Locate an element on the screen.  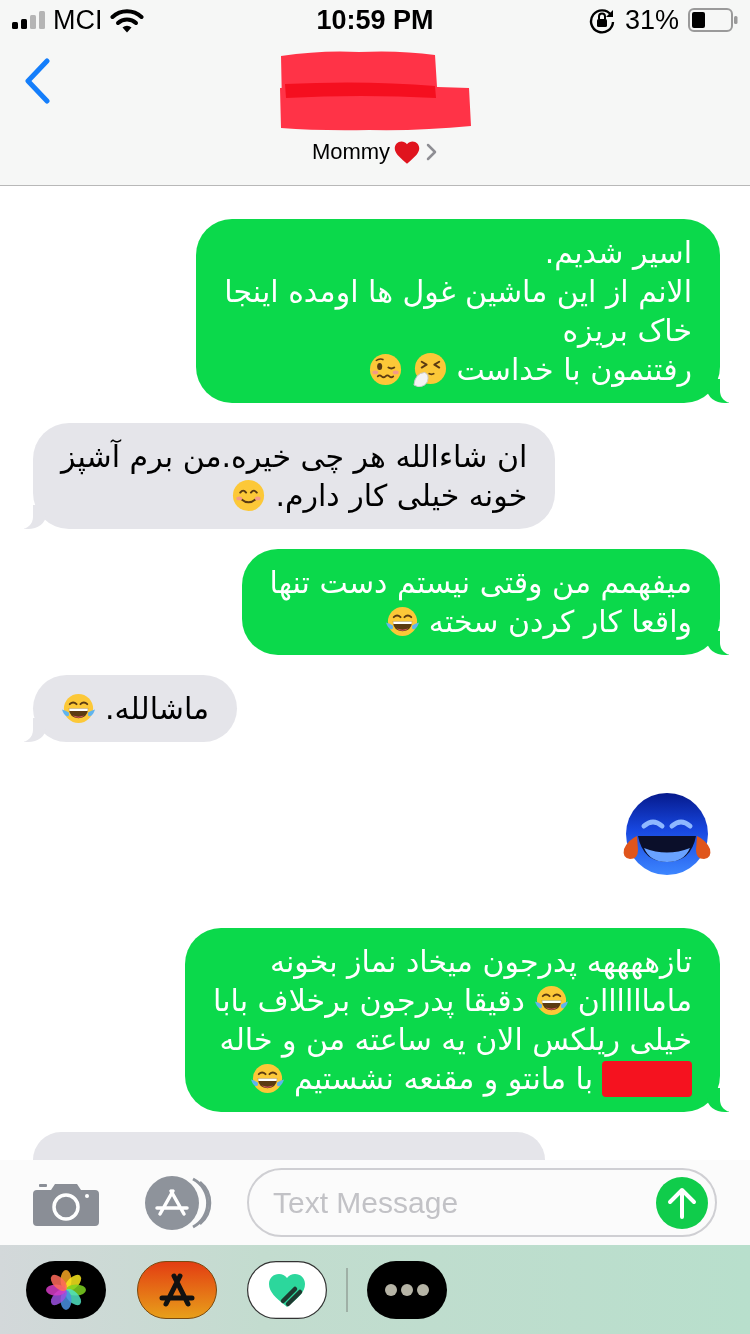
message-text: ماماااااان is located at coordinates (634, 1001).